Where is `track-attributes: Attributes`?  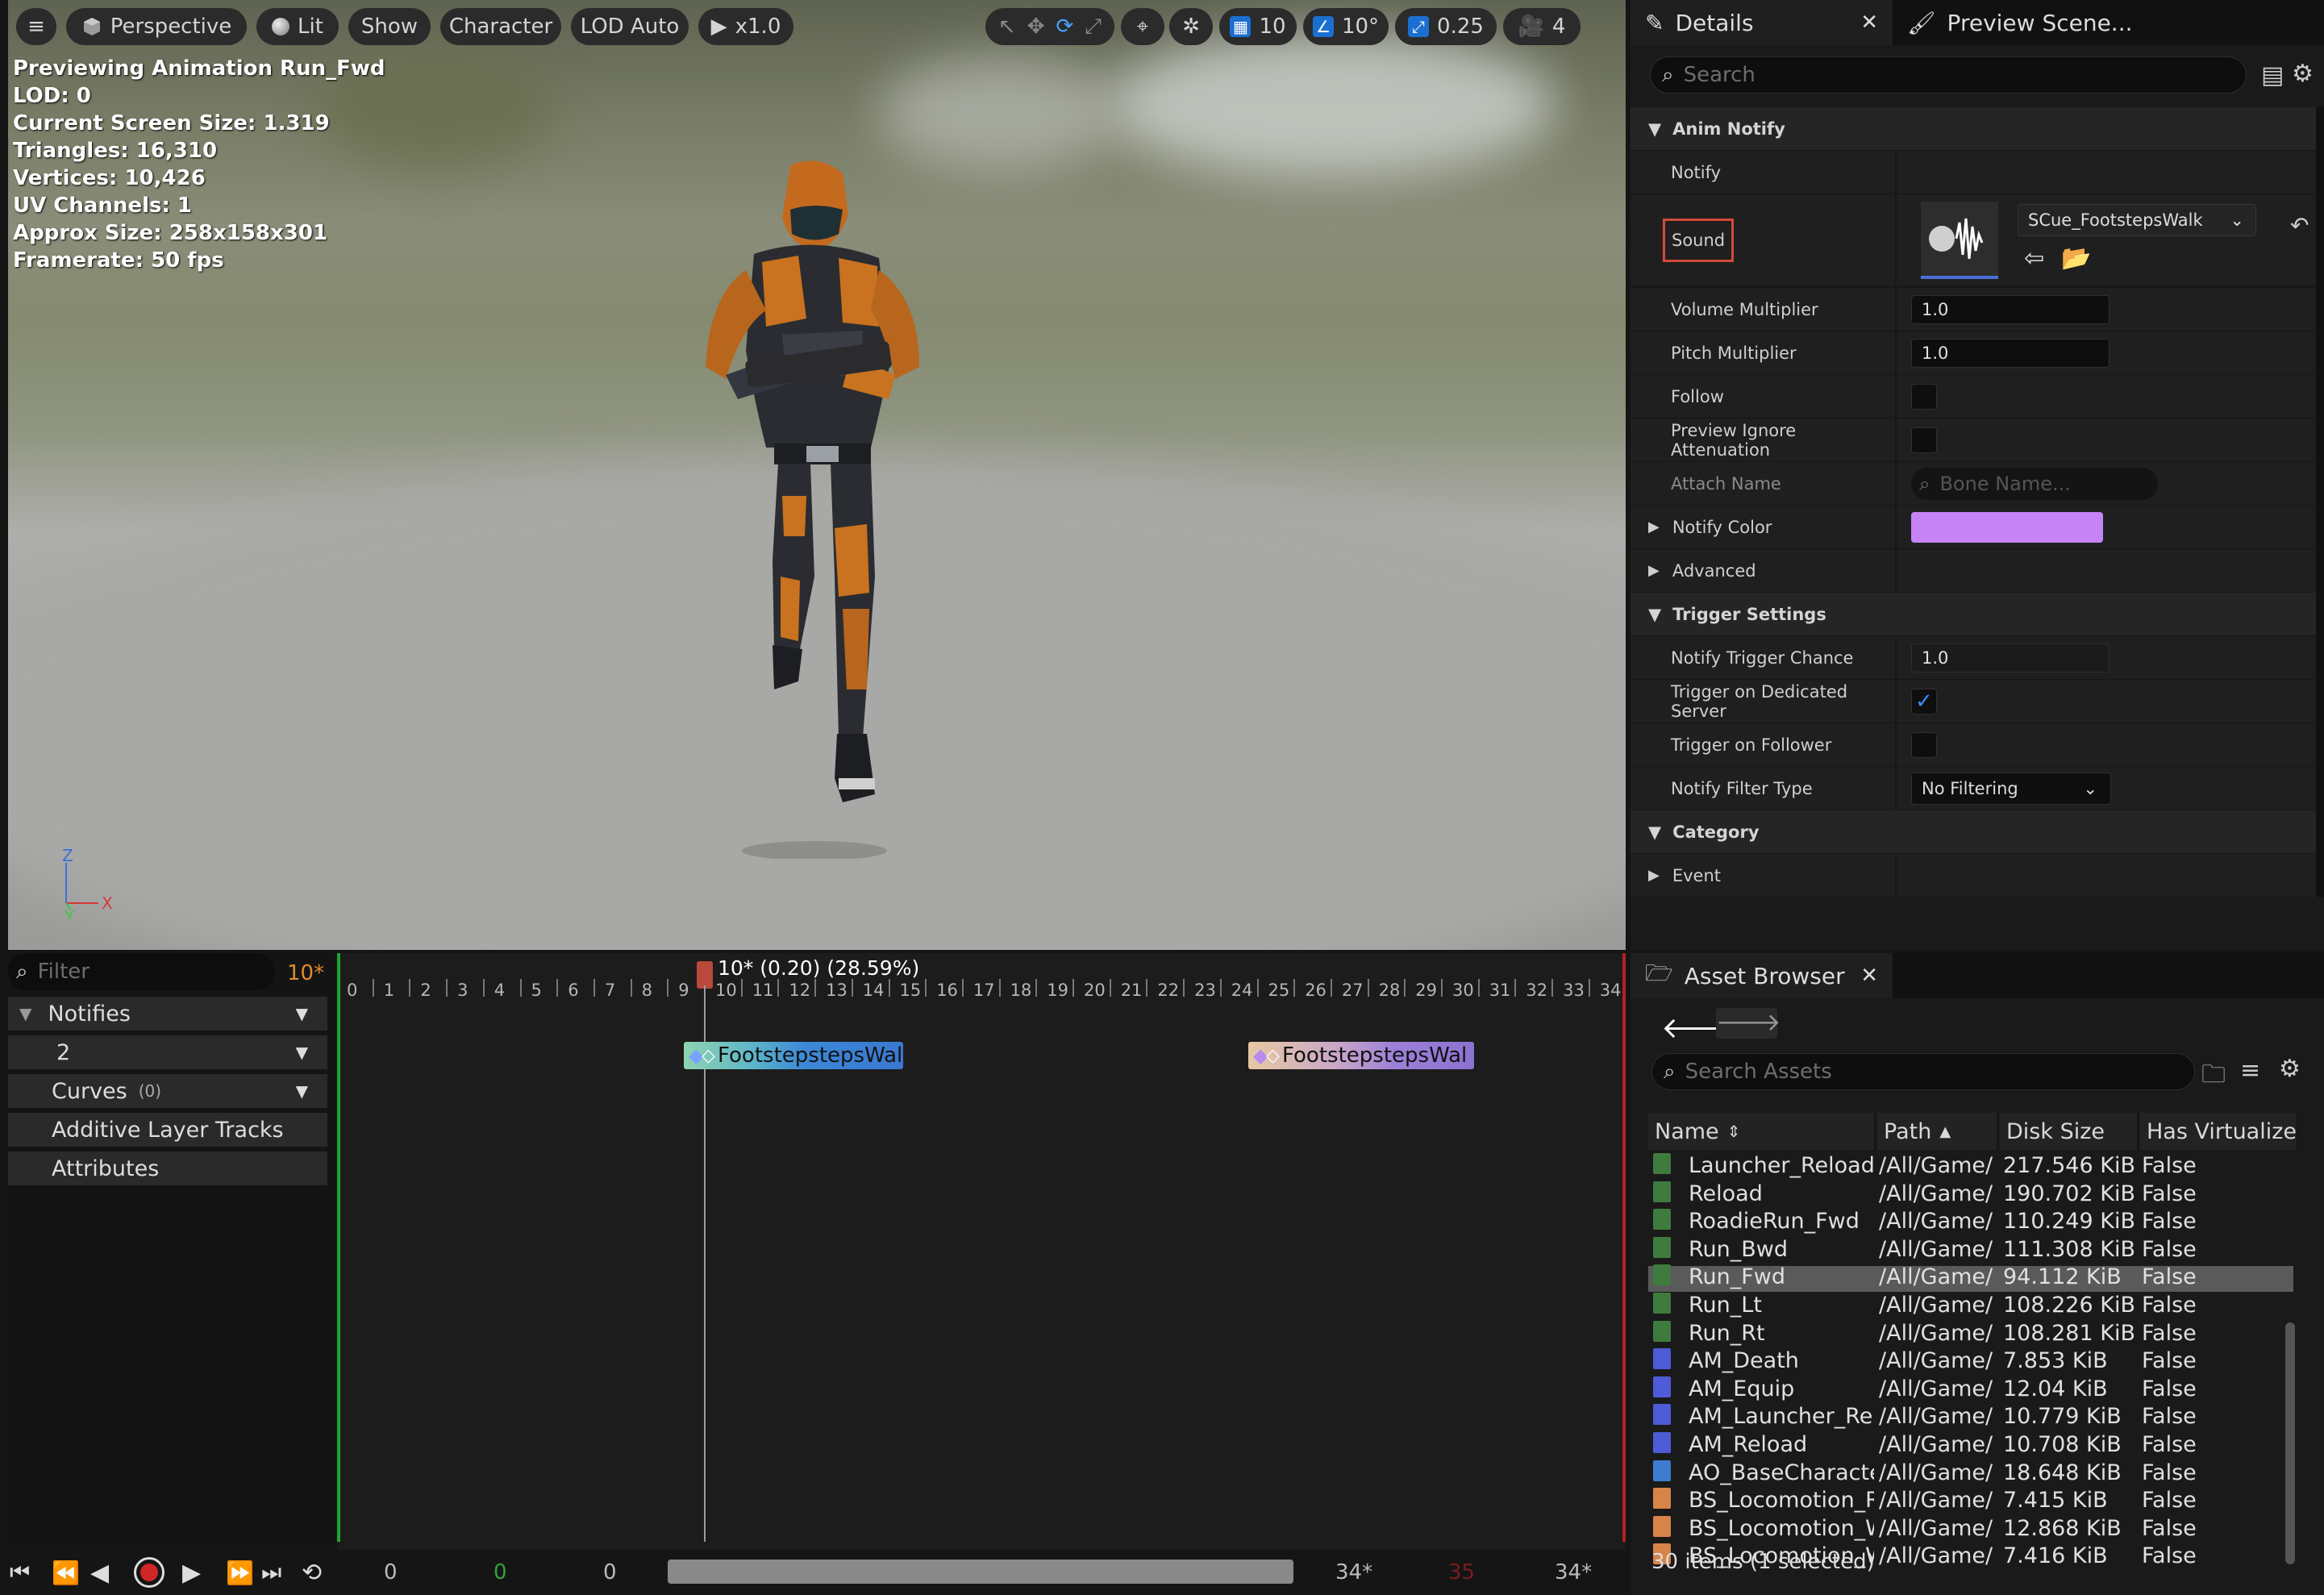 track-attributes: Attributes is located at coordinates (167, 1168).